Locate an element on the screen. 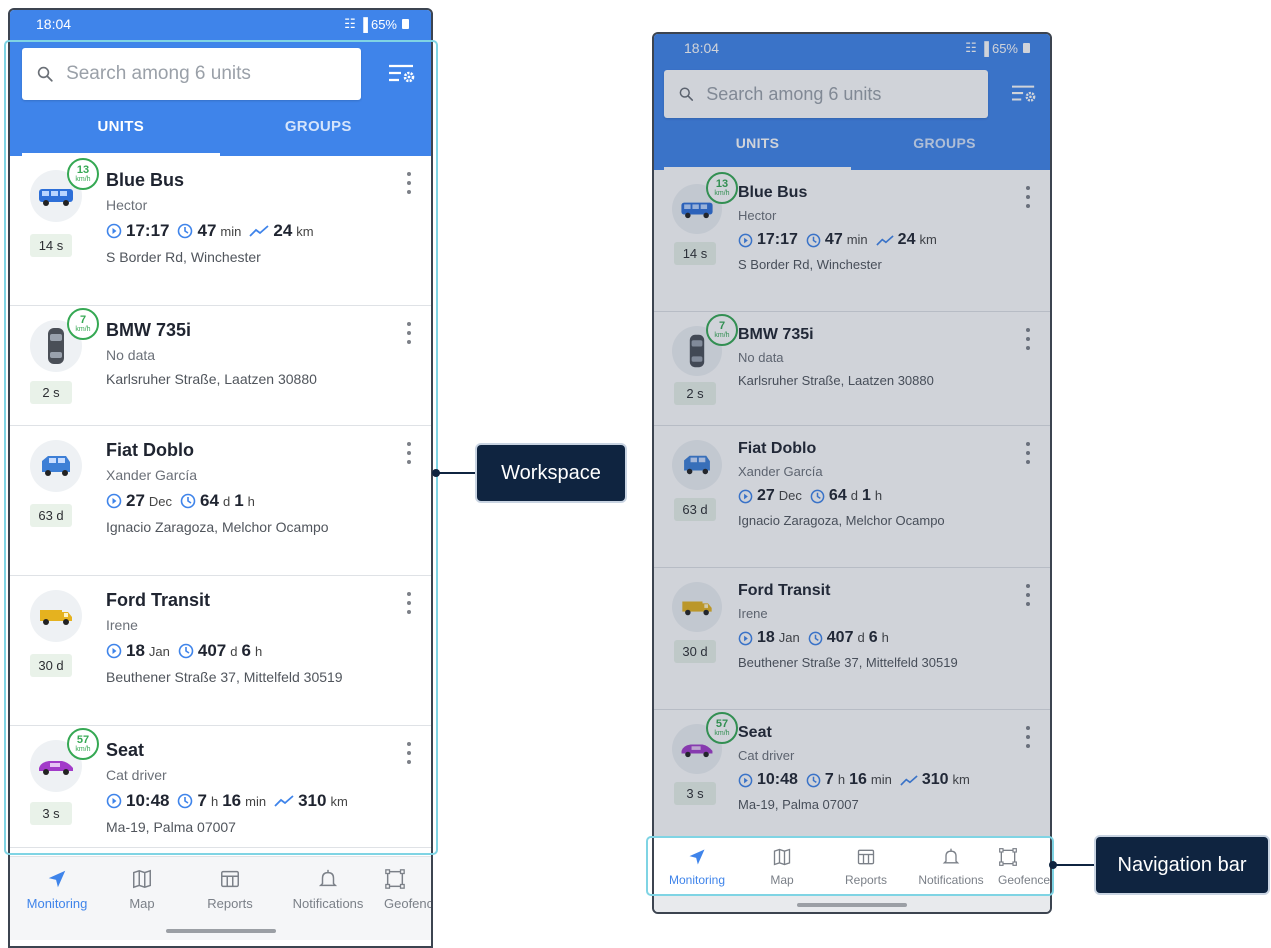 This screenshot has width=1271, height=948. duration-unit-b: min is located at coordinates (256, 801).